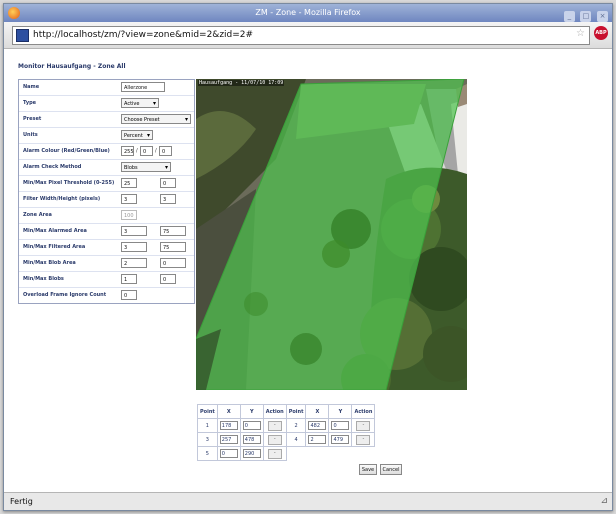 The image size is (616, 514). What do you see at coordinates (49, 263) in the screenshot?
I see `blob-area-label: Min/Max Blob Area` at bounding box center [49, 263].